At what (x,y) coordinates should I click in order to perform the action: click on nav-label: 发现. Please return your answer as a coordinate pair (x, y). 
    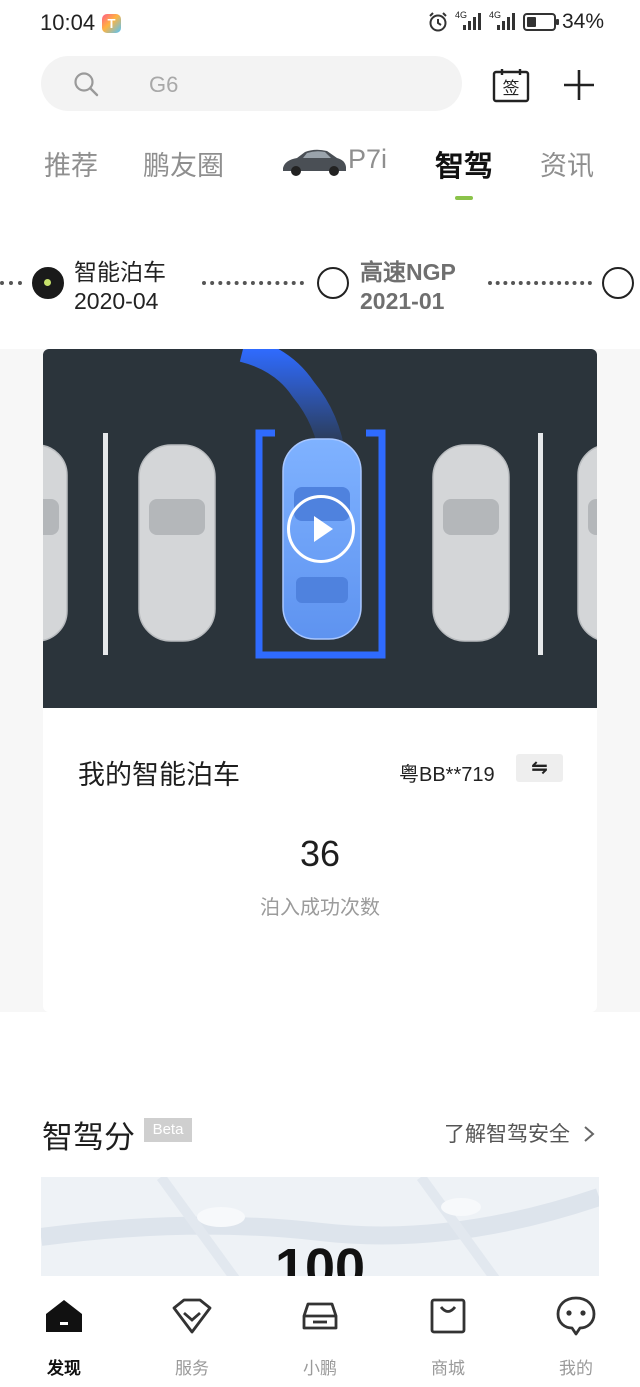
    Looking at the image, I should click on (64, 1368).